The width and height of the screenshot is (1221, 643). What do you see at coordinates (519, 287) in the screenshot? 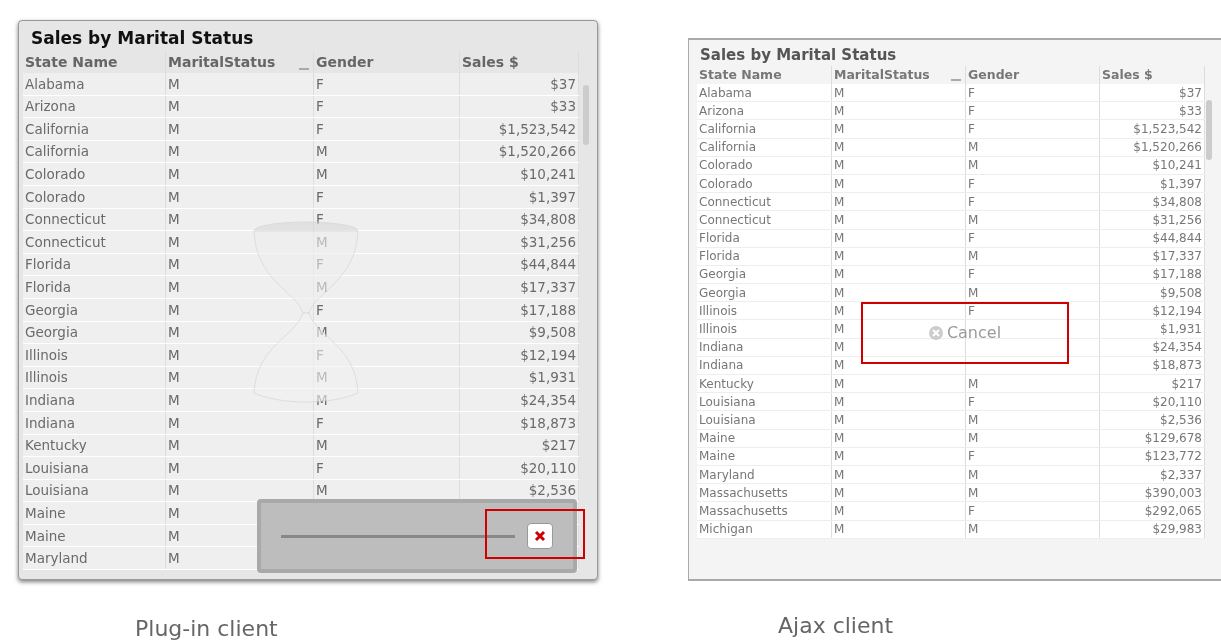
I see `table-cell: $17,337` at bounding box center [519, 287].